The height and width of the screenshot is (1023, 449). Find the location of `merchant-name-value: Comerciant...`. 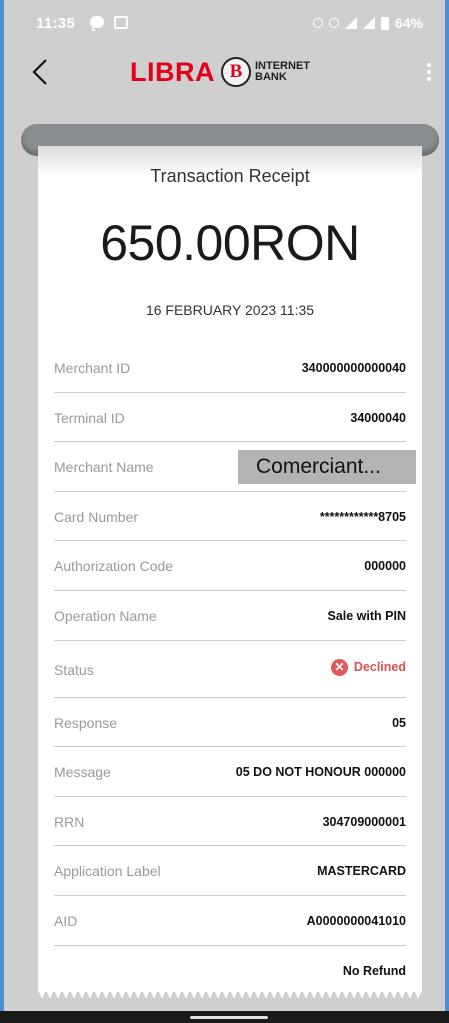

merchant-name-value: Comerciant... is located at coordinates (327, 467).